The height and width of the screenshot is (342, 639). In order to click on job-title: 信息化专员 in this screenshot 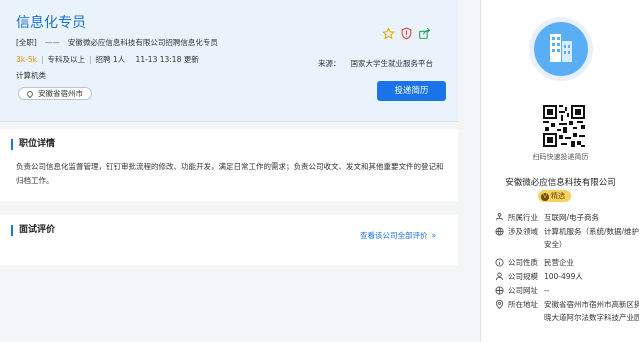, I will do `click(51, 23)`.